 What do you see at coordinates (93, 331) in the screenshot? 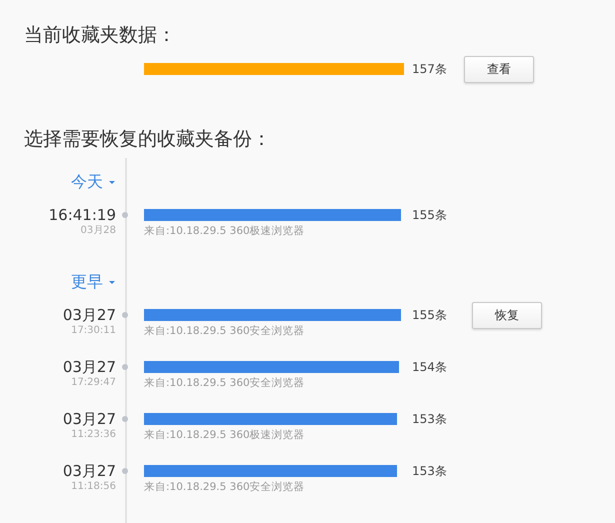
I see `backup-subtime: 17:30:11` at bounding box center [93, 331].